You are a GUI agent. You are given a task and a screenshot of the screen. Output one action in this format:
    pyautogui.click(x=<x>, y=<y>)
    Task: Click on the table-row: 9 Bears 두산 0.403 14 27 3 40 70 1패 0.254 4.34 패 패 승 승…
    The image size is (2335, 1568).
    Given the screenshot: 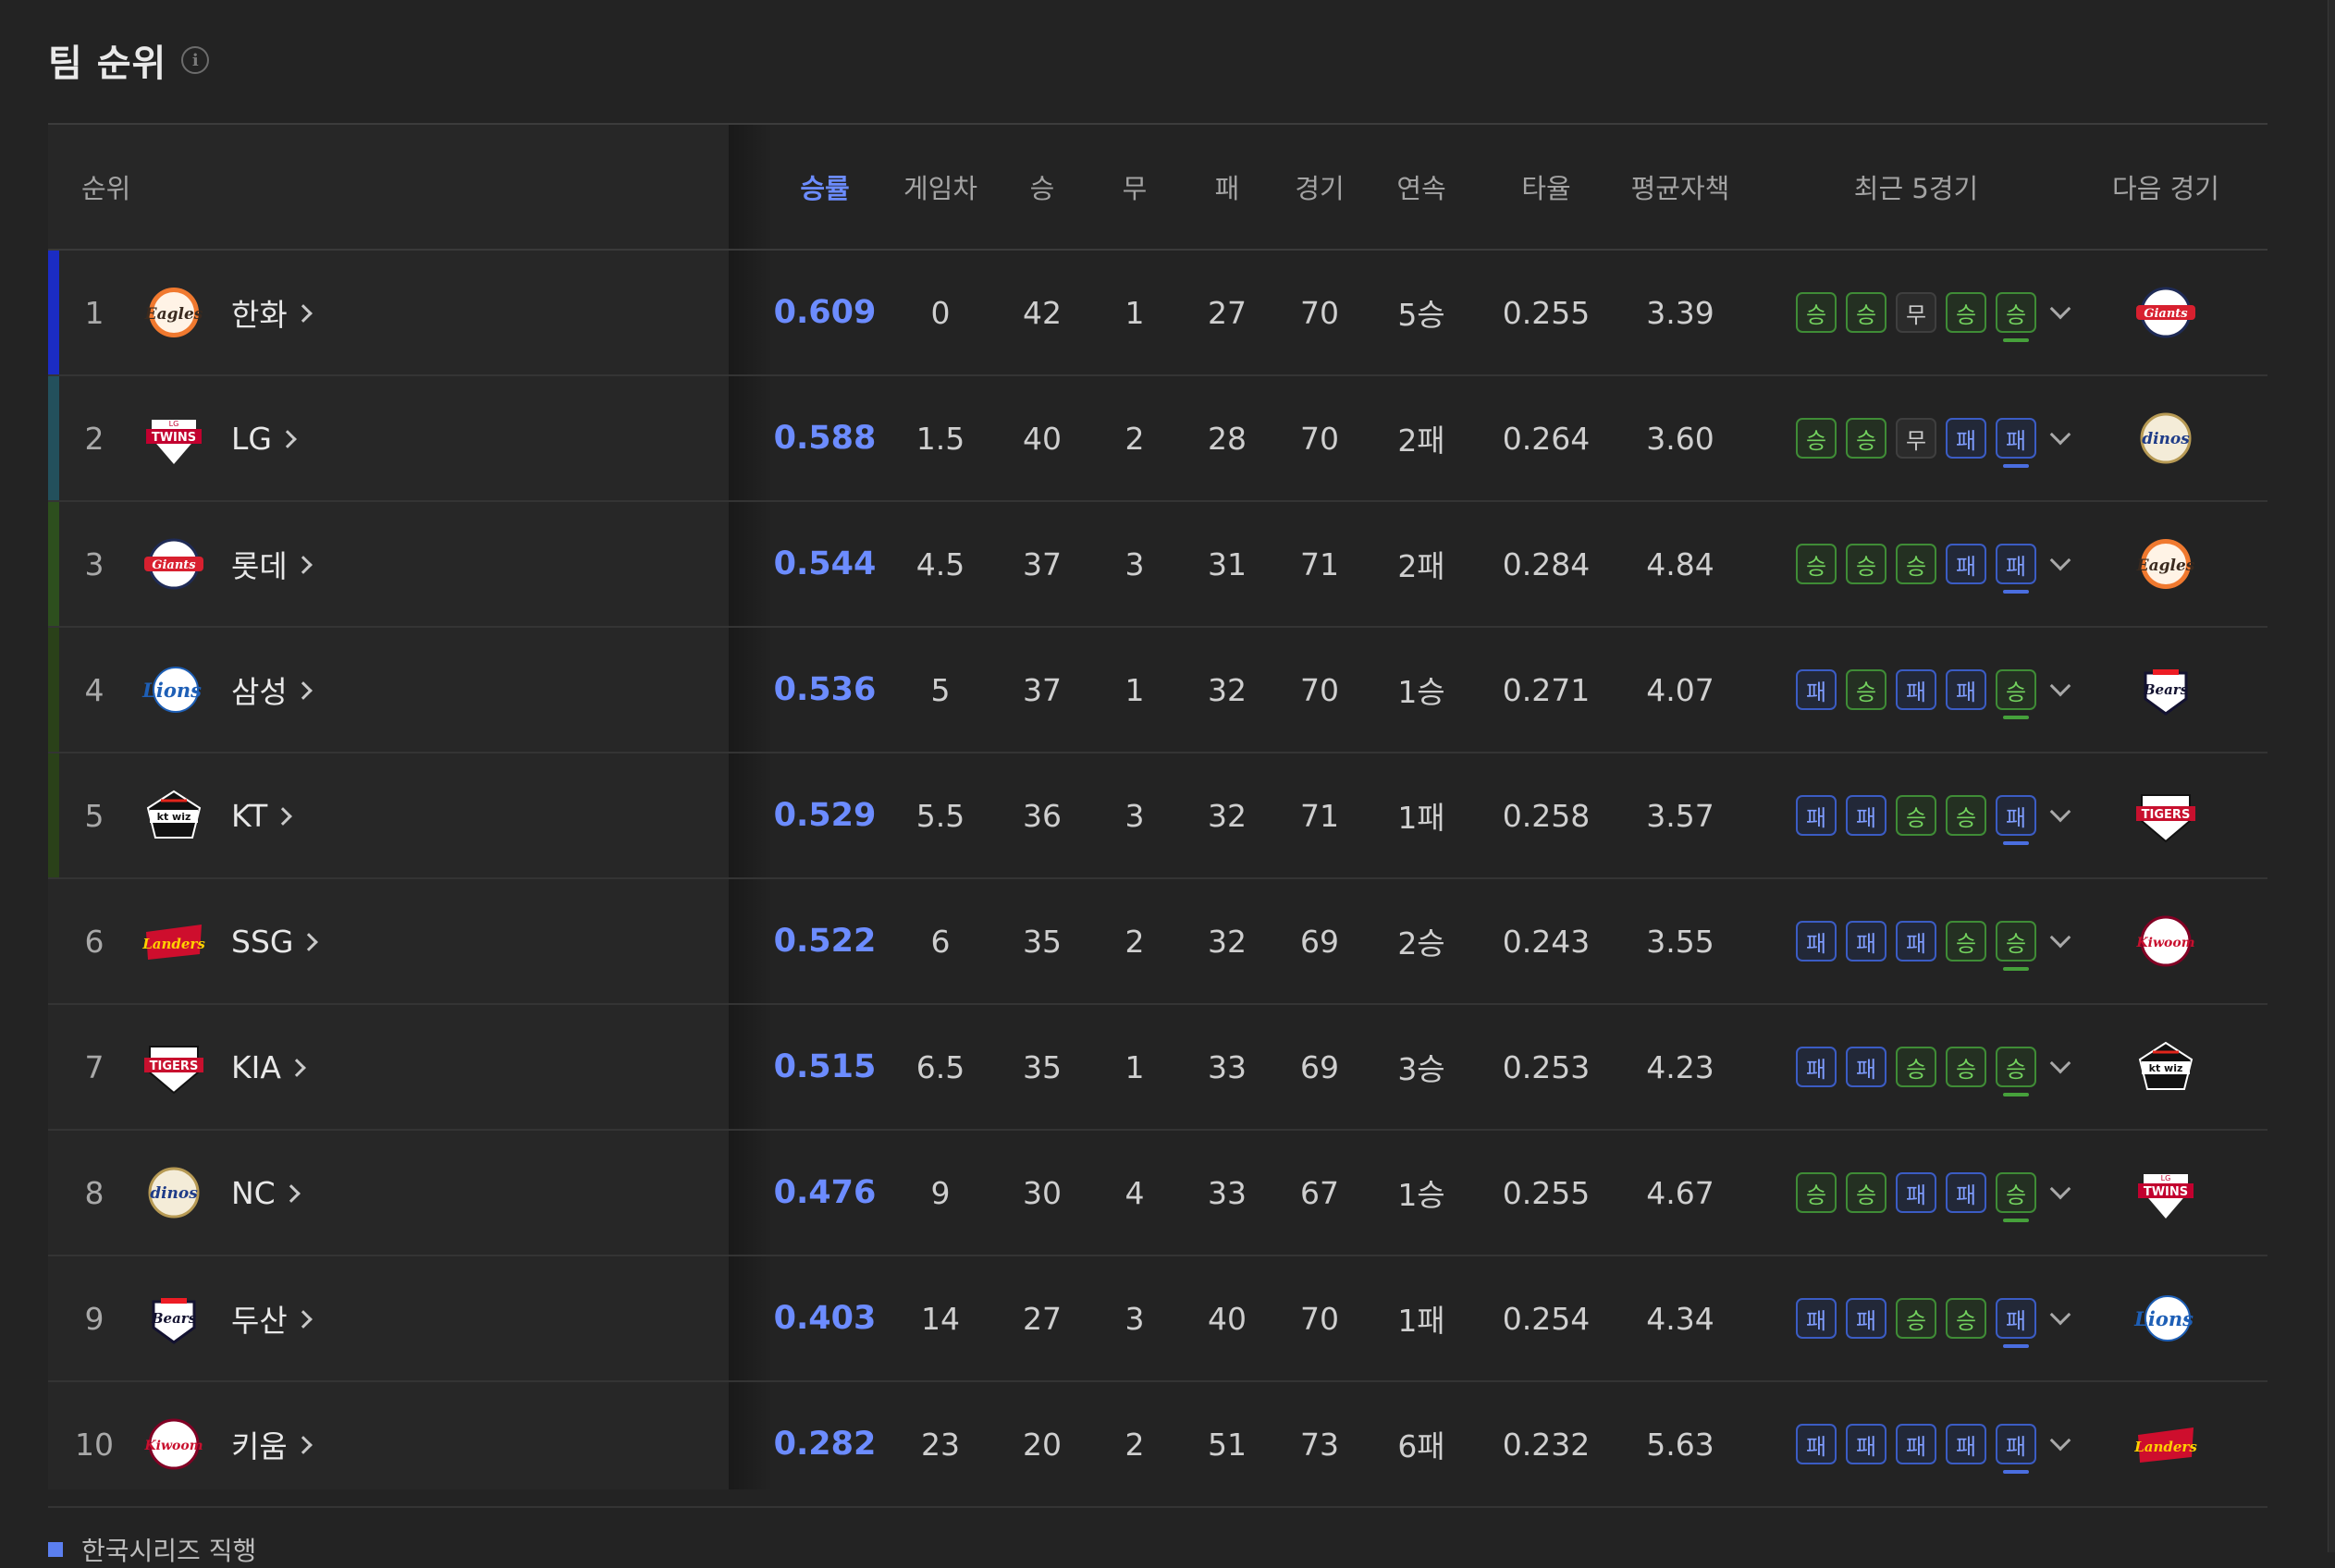 What is the action you would take?
    pyautogui.click(x=1157, y=1319)
    